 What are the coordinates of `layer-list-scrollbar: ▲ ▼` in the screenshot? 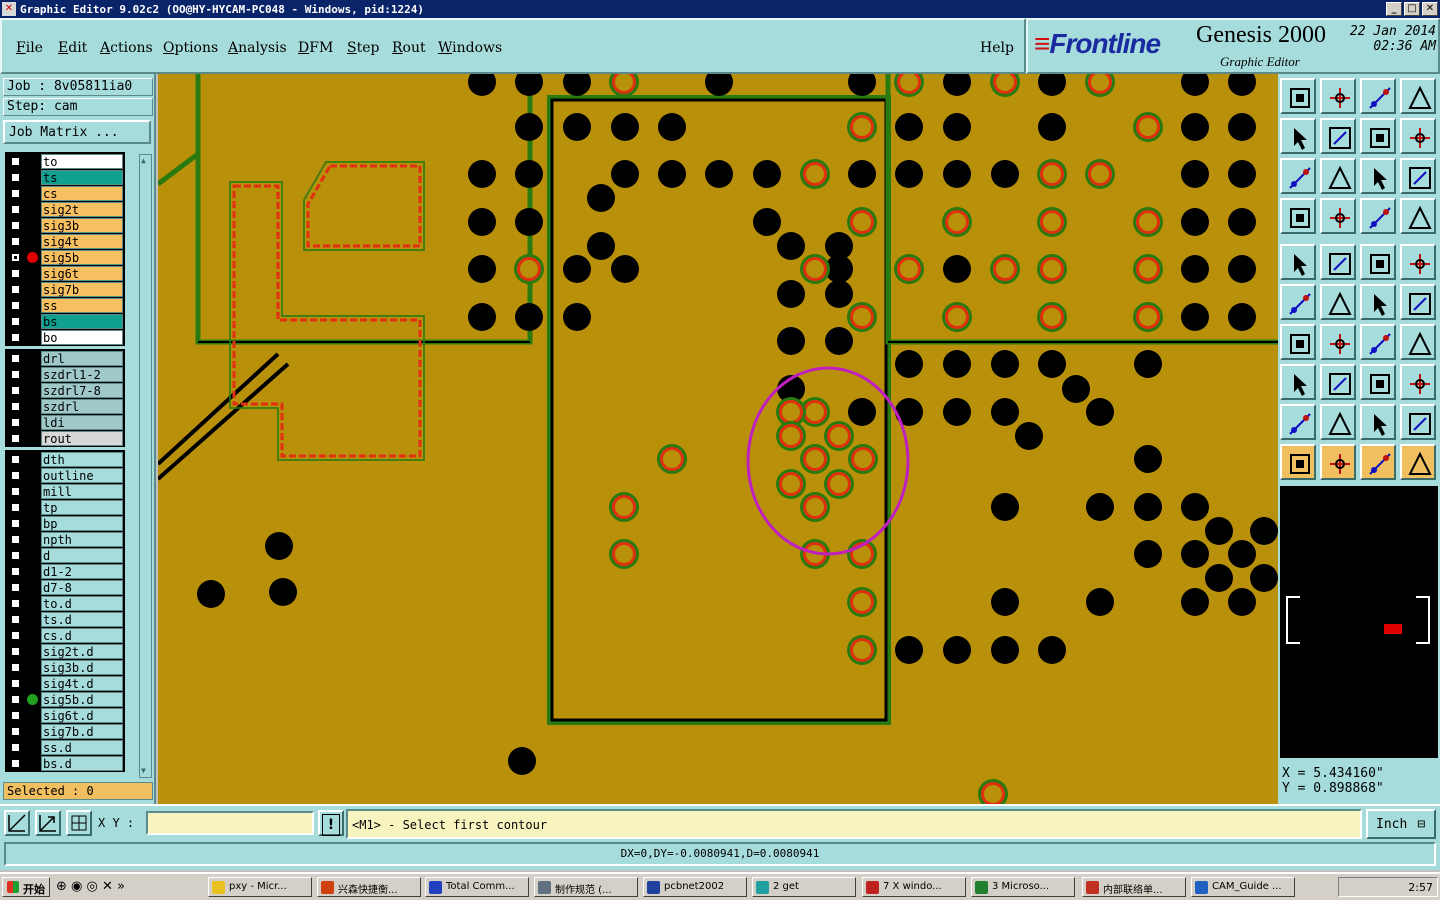 It's located at (145, 466).